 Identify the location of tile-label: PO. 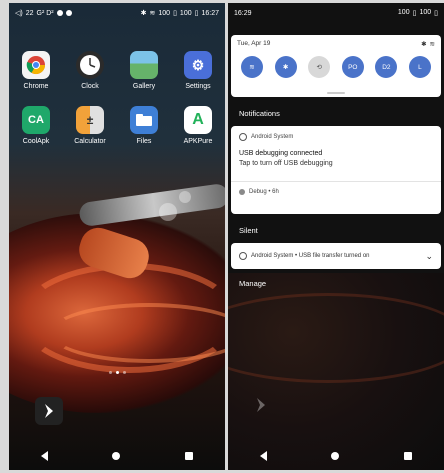
(353, 67).